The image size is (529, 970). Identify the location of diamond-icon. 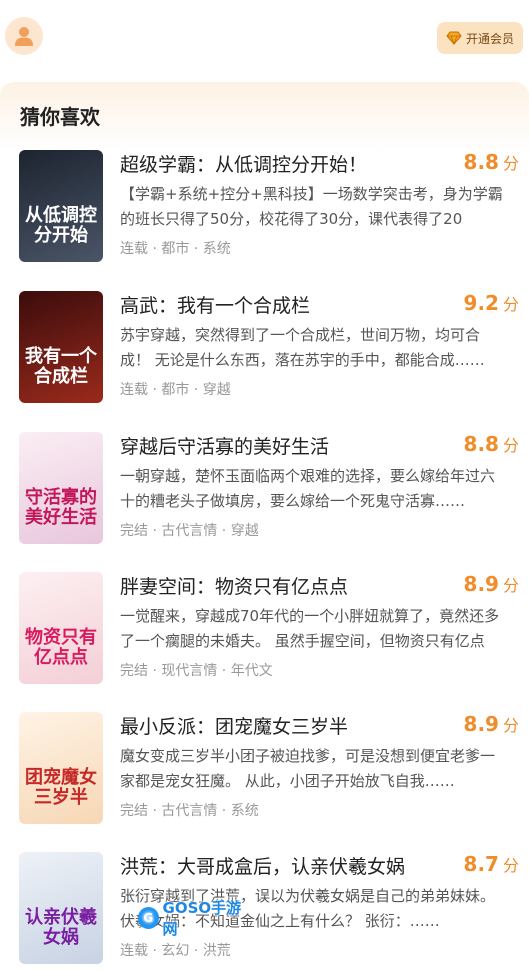
(454, 38).